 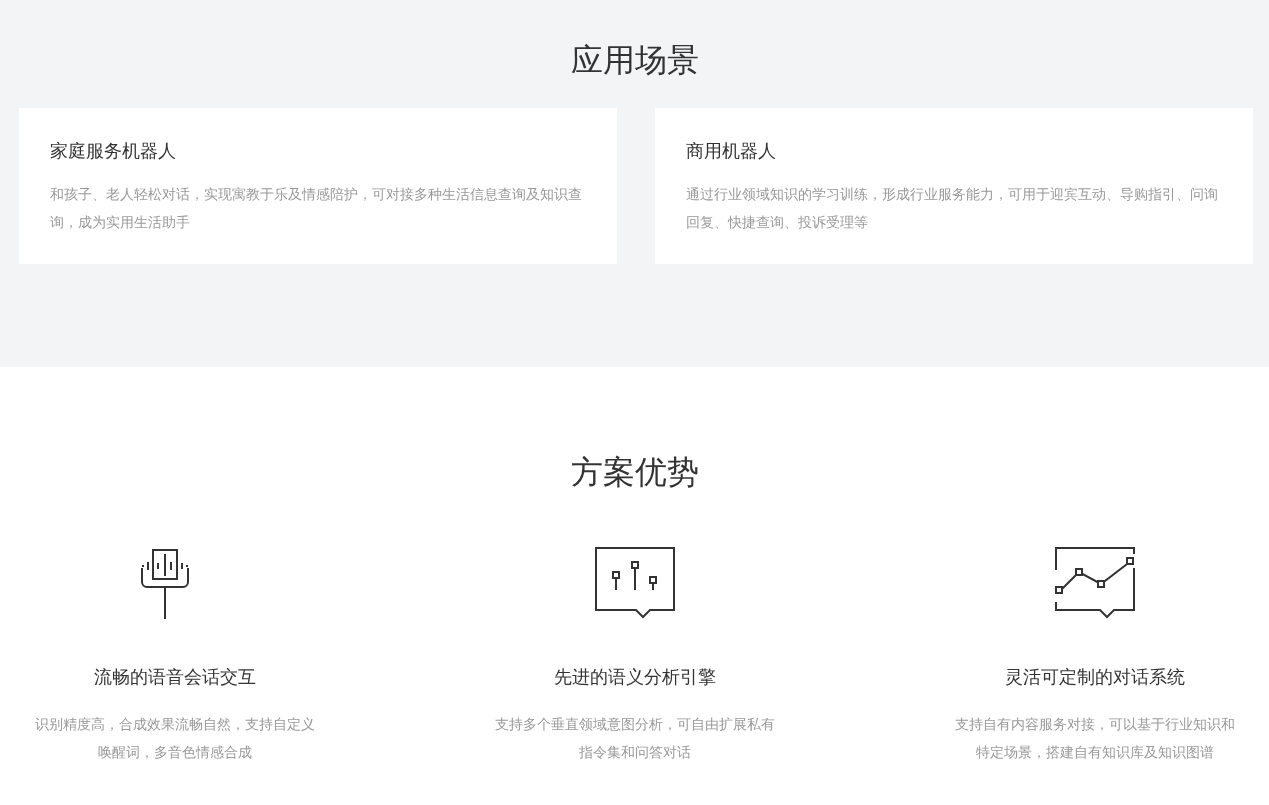 I want to click on speech-bubble-line-chart-icon, so click(x=1095, y=583).